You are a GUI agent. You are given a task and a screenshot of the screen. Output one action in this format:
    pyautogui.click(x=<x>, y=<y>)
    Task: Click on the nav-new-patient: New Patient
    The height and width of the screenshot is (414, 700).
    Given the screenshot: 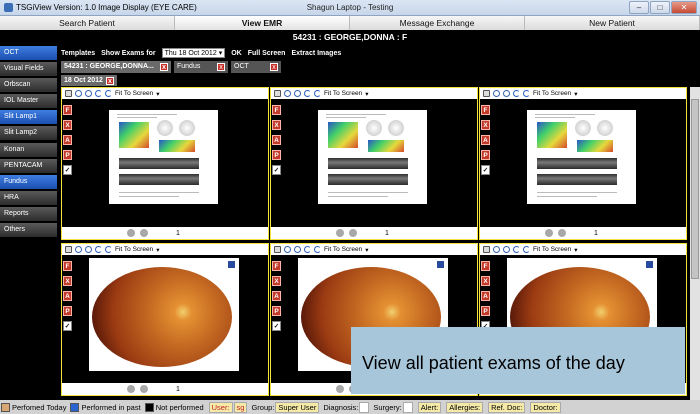 What is the action you would take?
    pyautogui.click(x=612, y=23)
    